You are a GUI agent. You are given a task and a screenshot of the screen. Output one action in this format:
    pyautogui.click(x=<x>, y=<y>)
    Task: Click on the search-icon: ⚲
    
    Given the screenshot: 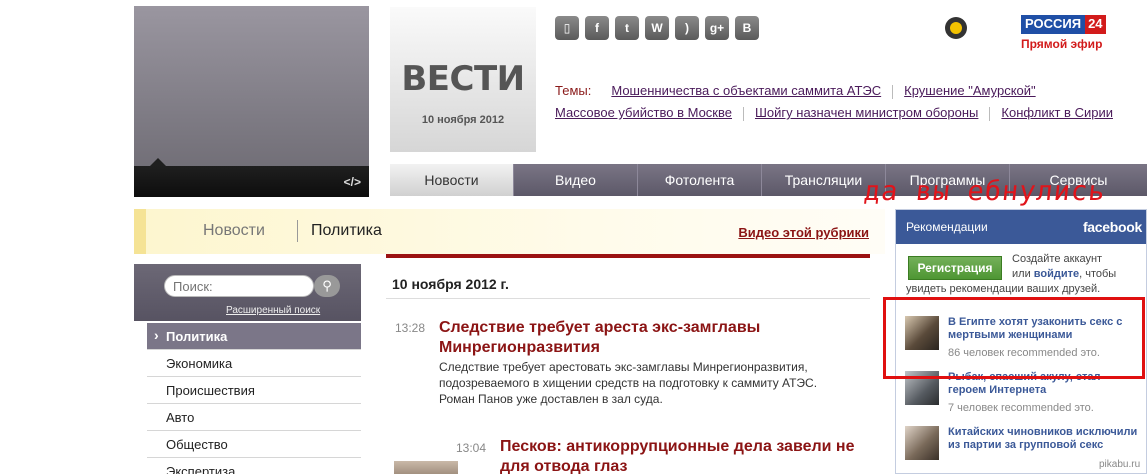 What is the action you would take?
    pyautogui.click(x=327, y=285)
    